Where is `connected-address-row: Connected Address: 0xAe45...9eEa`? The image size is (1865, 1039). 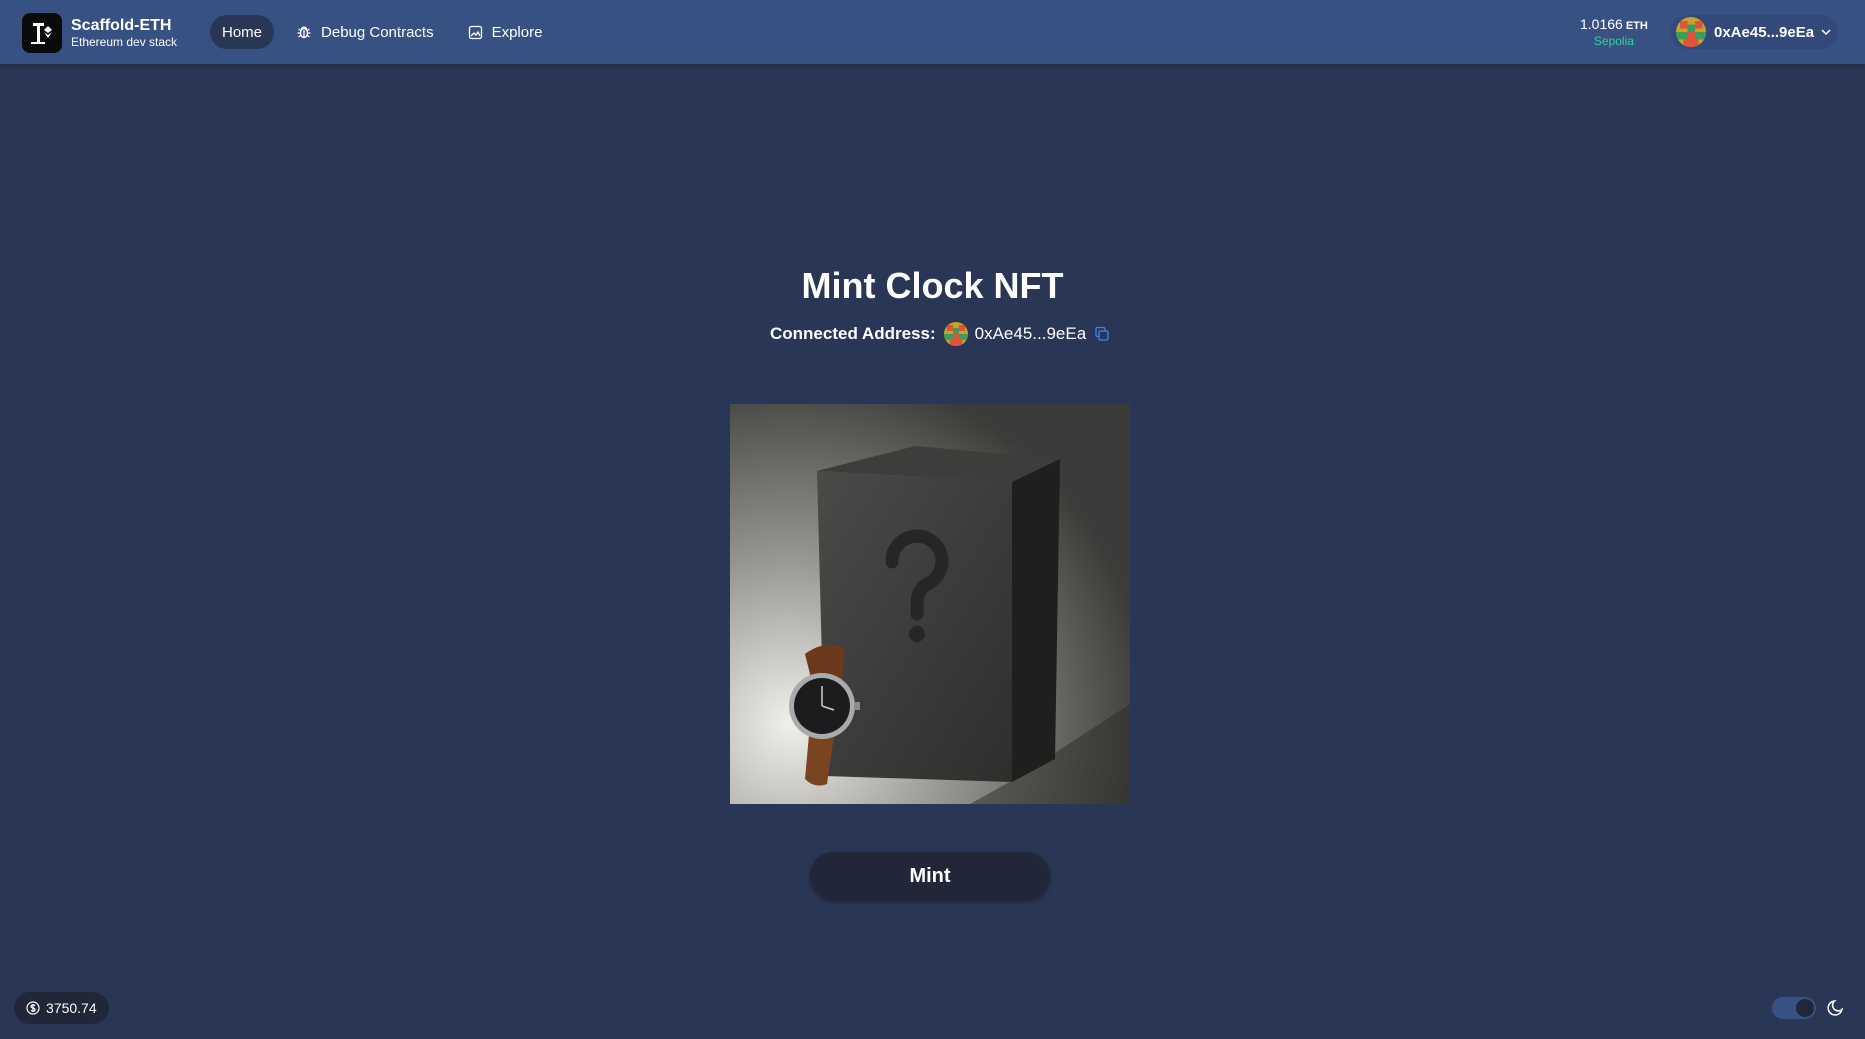 connected-address-row: Connected Address: 0xAe45...9eEa is located at coordinates (940, 334).